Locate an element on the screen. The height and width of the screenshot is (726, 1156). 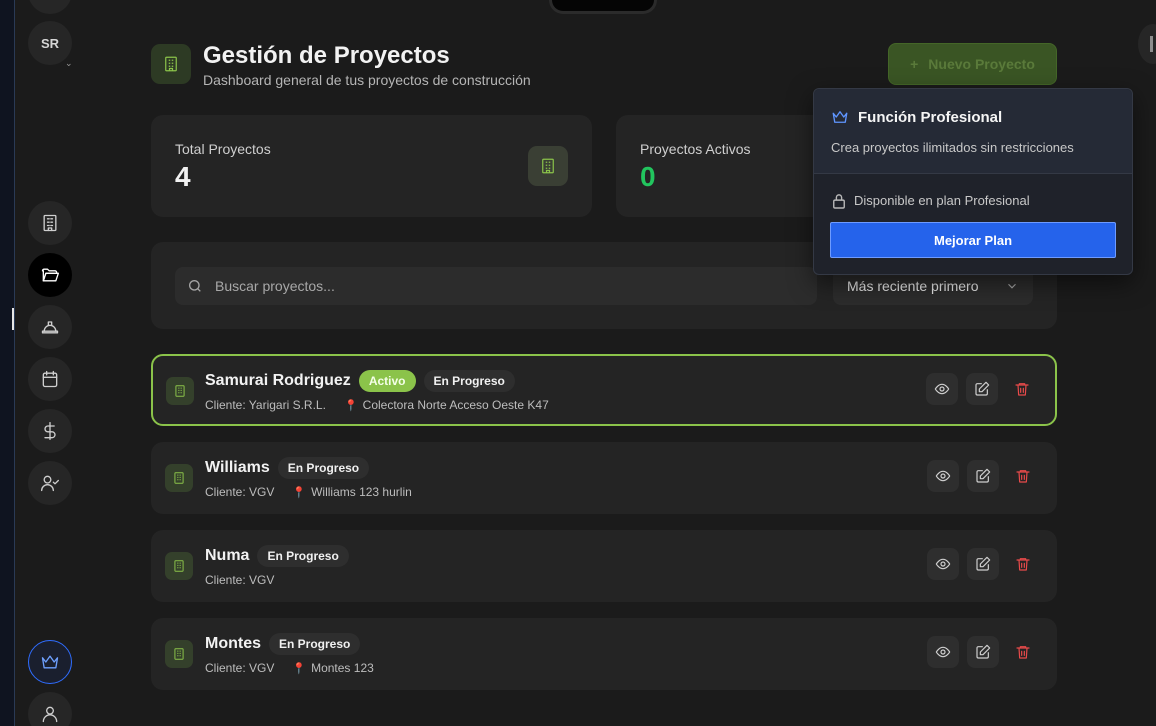
project-client: Cliente: Yarigari S.R.L. is located at coordinates (265, 405).